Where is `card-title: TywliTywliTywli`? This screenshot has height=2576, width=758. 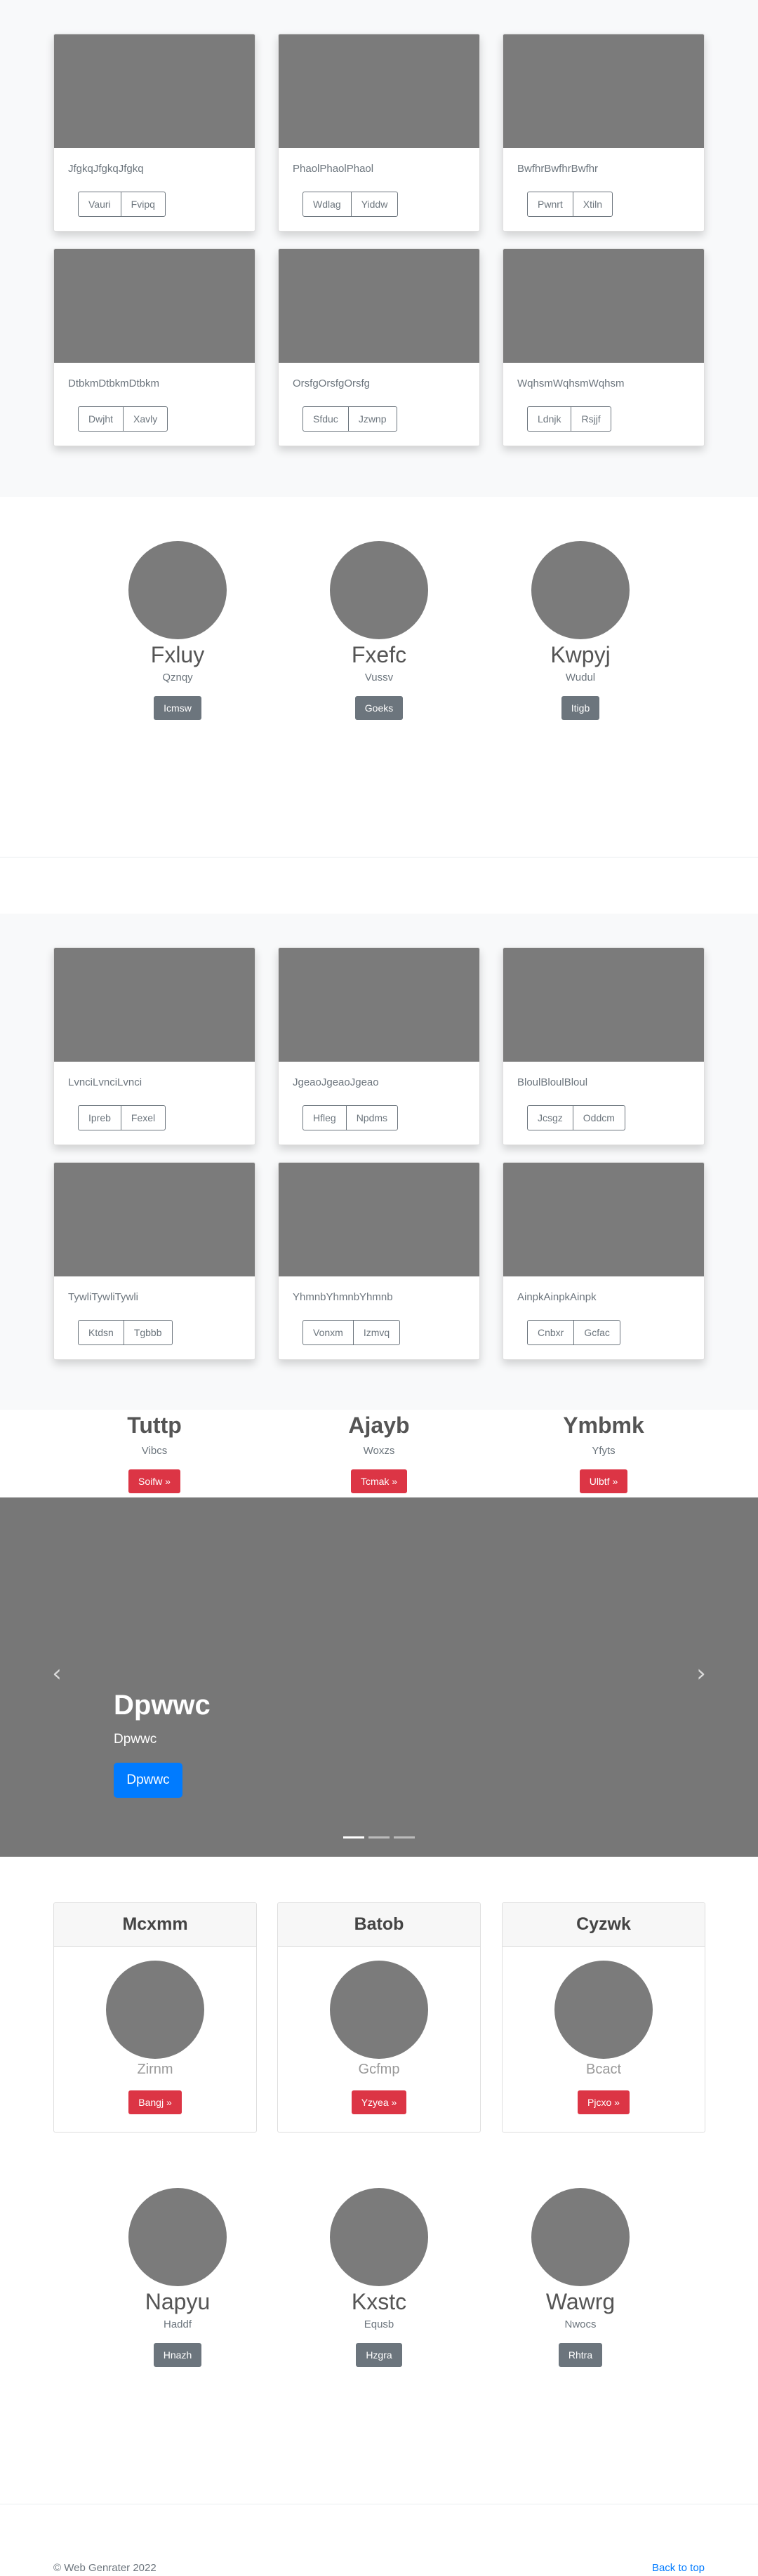
card-title: TywliTywliTywli is located at coordinates (103, 1297).